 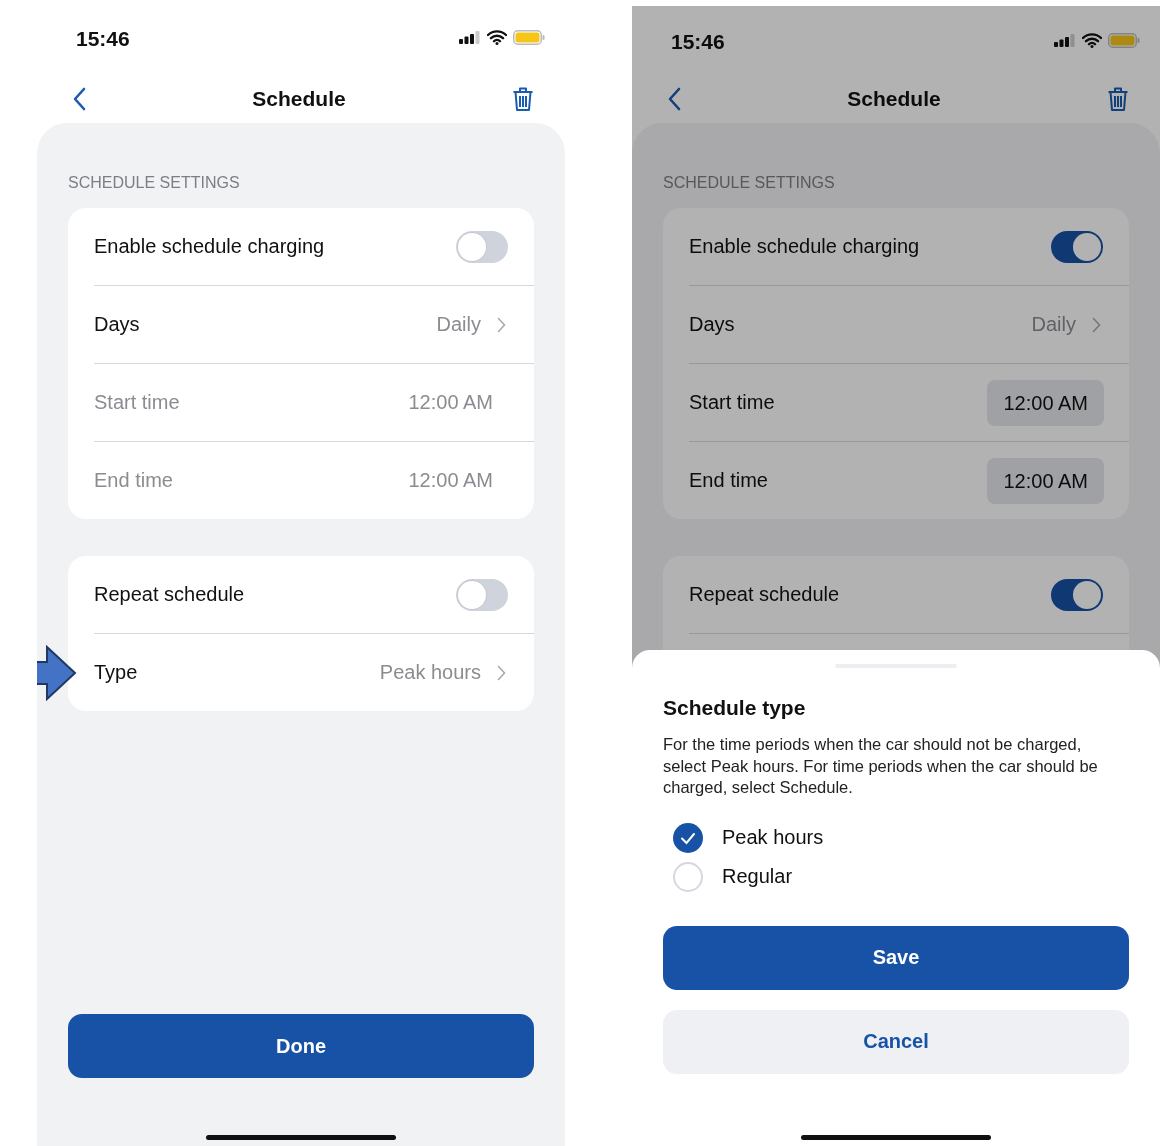 I want to click on sheet-description: For the time periods when the car should not be charged, select Peak hours. For time periods when the car should be charged, select Schedule., so click(x=881, y=766).